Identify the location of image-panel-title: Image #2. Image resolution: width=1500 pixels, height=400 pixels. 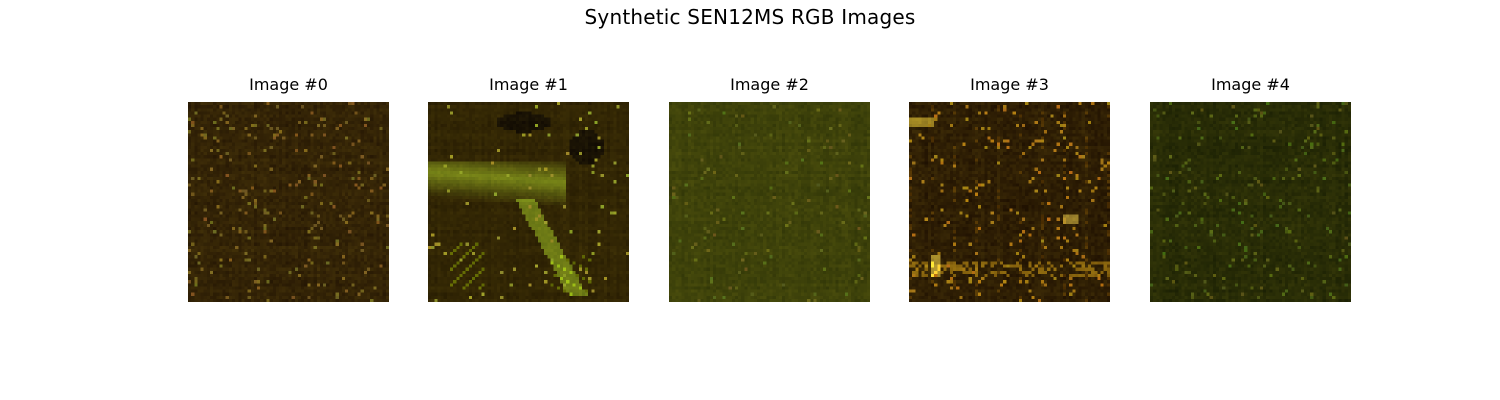
(769, 84).